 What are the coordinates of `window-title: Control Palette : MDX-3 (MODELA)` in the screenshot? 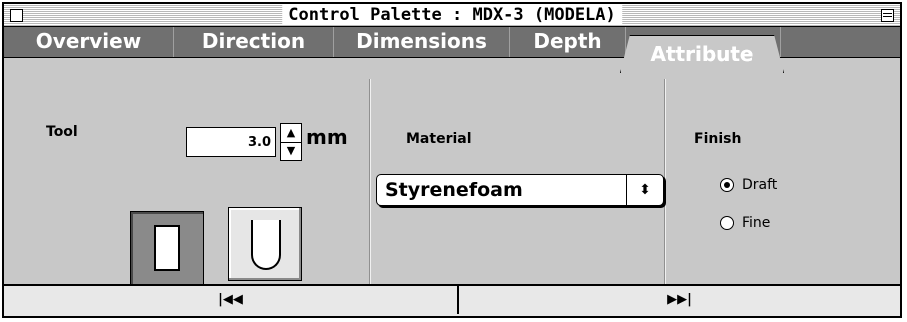 It's located at (452, 15).